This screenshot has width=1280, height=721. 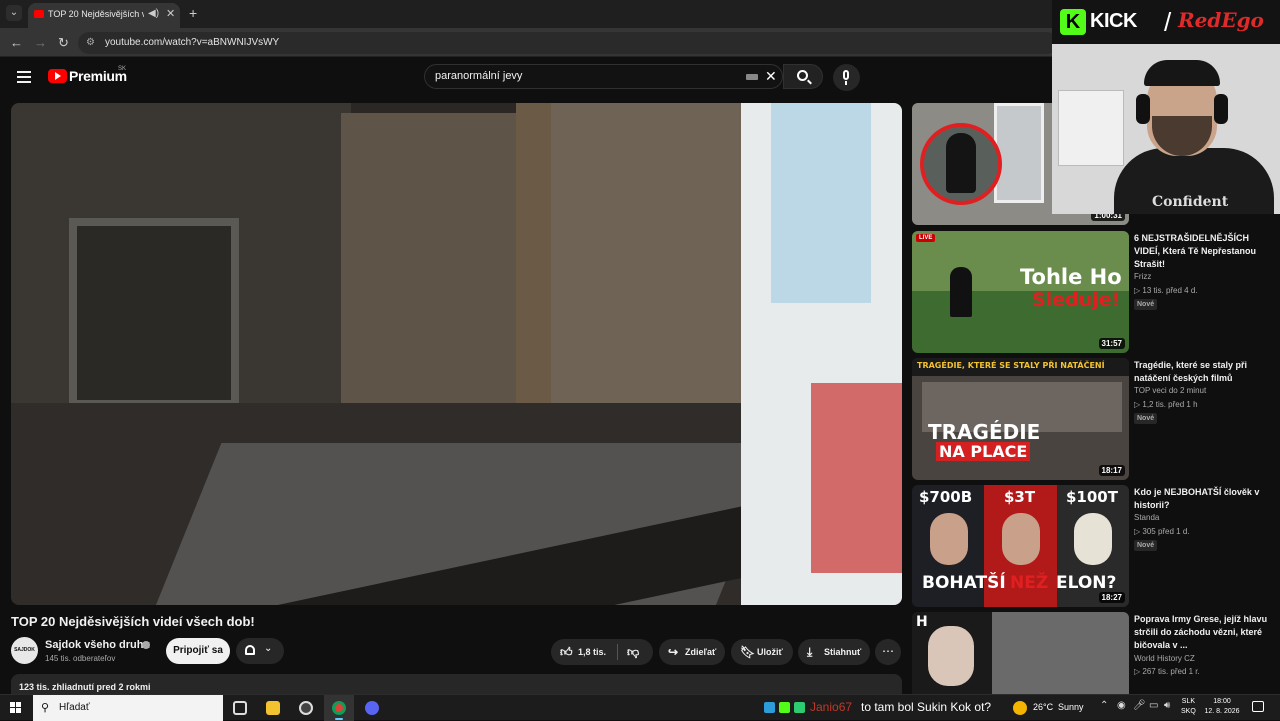 What do you see at coordinates (1011, 365) in the screenshot?
I see `thumbnail-banner-text: TRAGÉDIE, KTERÉ SE STALY PŘI NATÁČENÍ` at bounding box center [1011, 365].